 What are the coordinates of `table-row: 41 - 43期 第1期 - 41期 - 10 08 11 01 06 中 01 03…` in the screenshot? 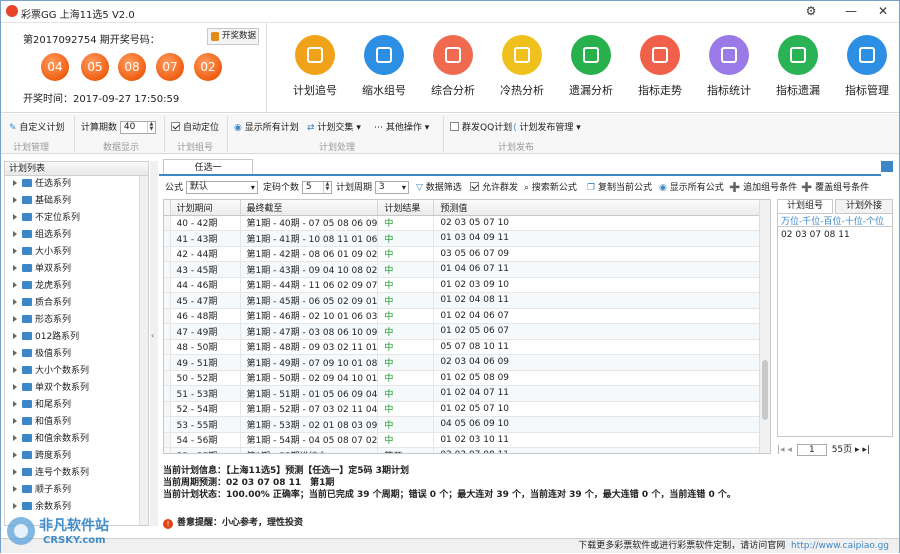 It's located at (462, 238).